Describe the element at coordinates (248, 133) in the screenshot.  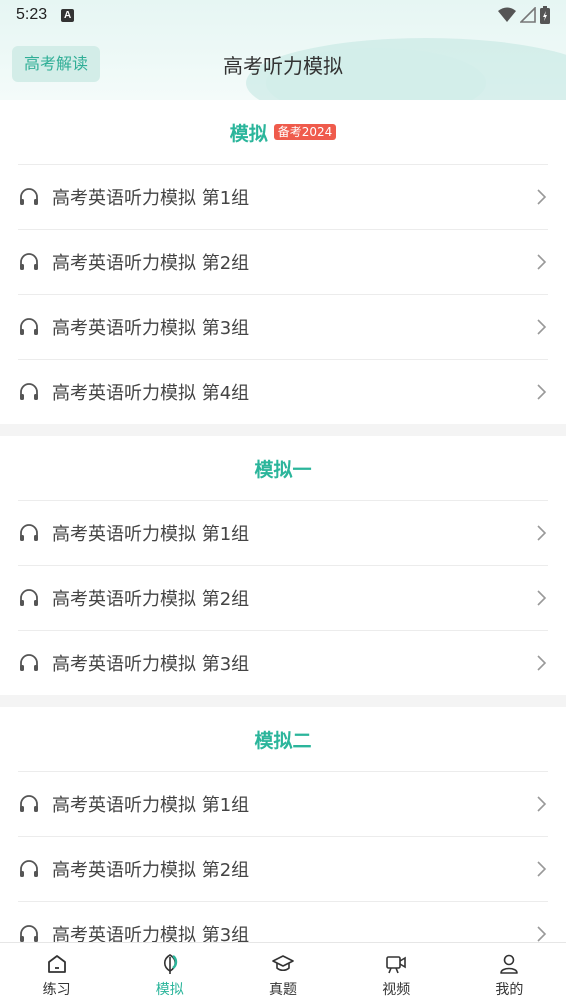
I see `section-title-text: 模拟` at that location.